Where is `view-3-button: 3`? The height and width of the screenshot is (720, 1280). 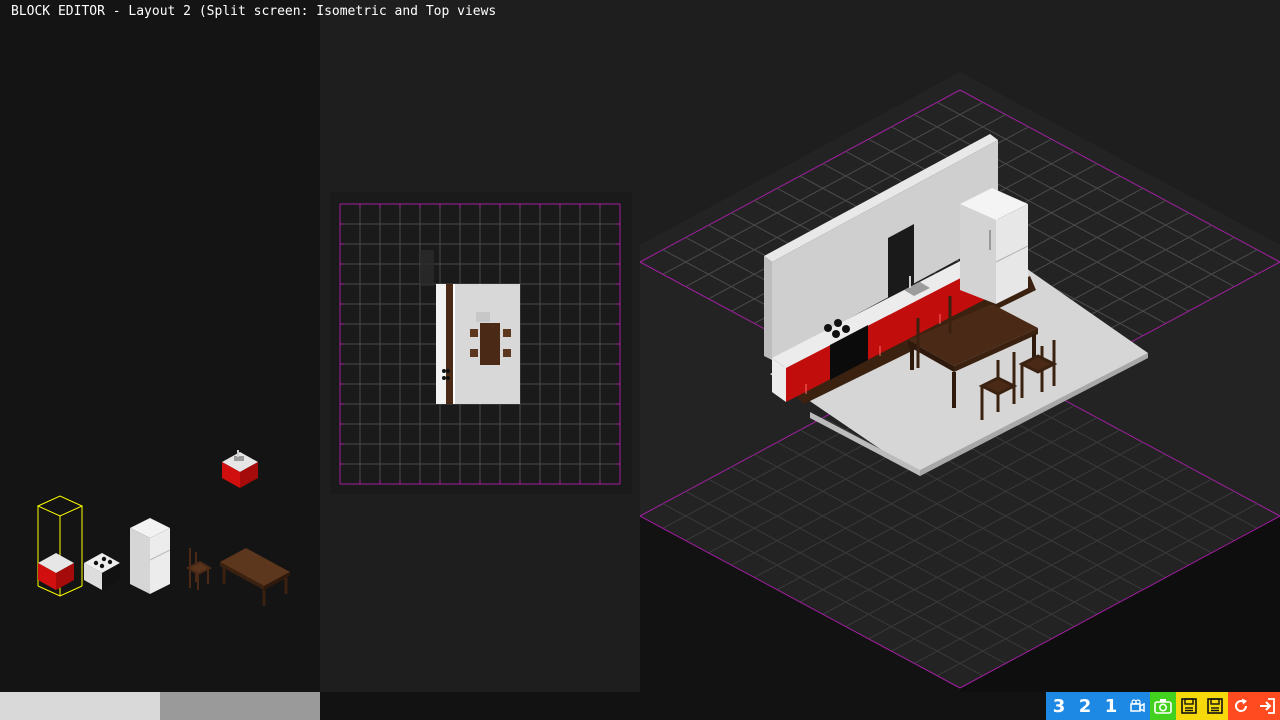
view-3-button: 3 is located at coordinates (1059, 706).